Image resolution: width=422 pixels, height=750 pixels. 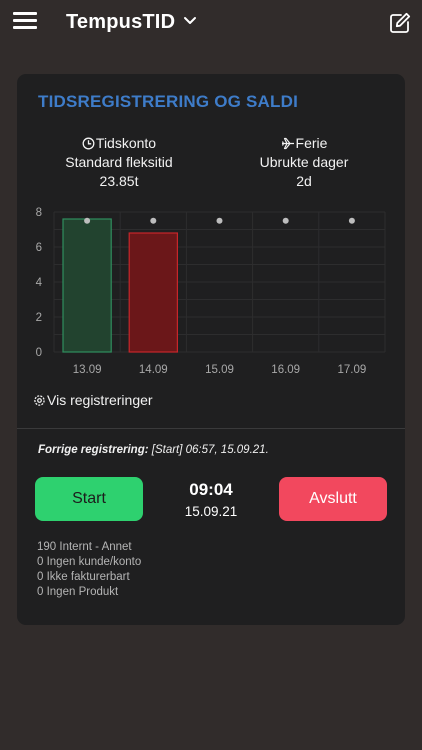 What do you see at coordinates (211, 428) in the screenshot?
I see `divider` at bounding box center [211, 428].